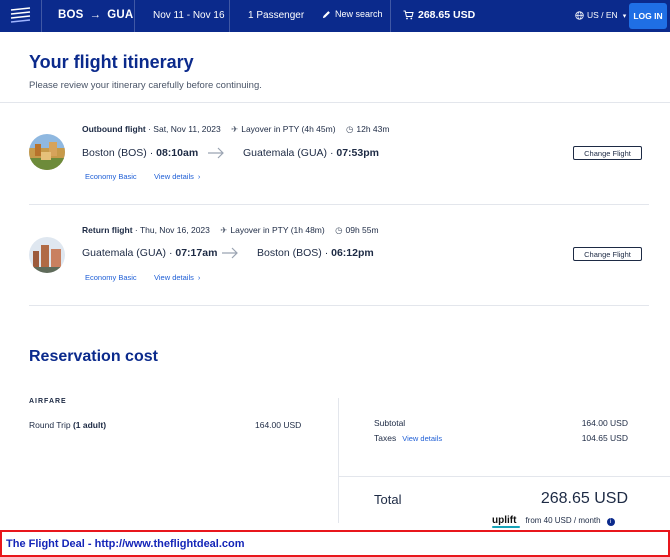 The width and height of the screenshot is (670, 557). Describe the element at coordinates (196, 253) in the screenshot. I see `departure-time: 07:17am` at that location.